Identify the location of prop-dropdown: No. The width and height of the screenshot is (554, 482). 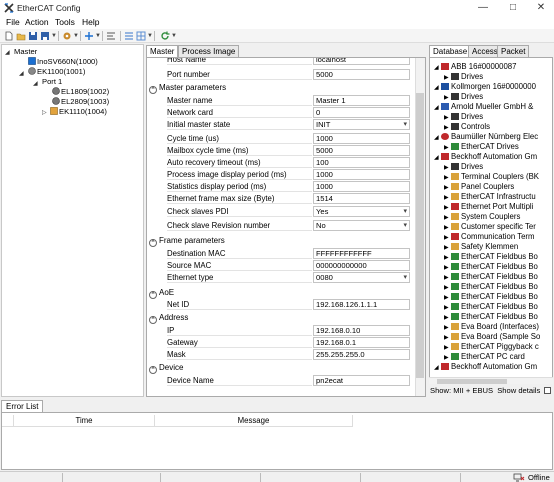
(361, 225).